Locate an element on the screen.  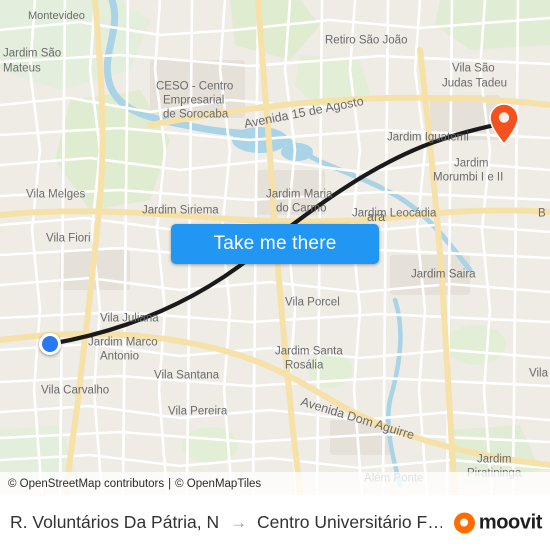
map-place-label: Rosália is located at coordinates (304, 366).